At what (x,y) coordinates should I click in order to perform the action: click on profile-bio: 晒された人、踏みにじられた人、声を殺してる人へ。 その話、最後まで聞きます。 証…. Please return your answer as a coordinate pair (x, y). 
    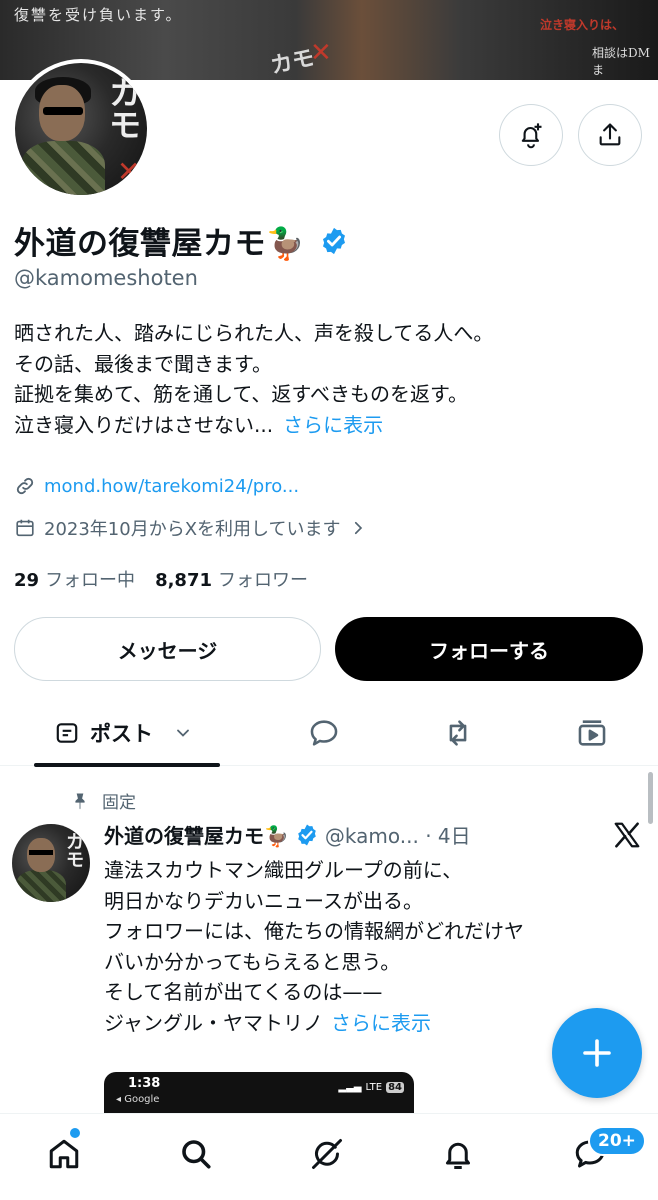
    Looking at the image, I should click on (253, 379).